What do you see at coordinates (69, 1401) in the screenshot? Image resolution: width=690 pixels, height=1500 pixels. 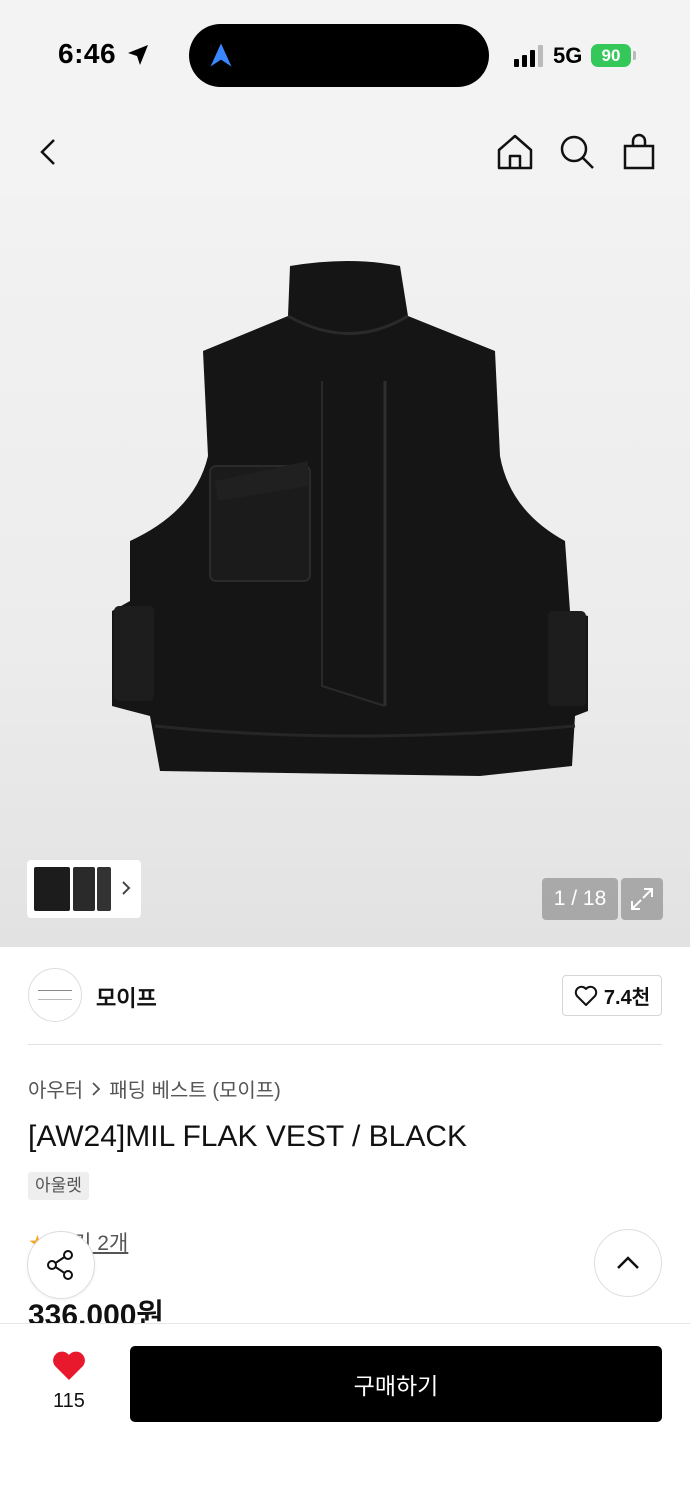 I see `wishlist-count: 115` at bounding box center [69, 1401].